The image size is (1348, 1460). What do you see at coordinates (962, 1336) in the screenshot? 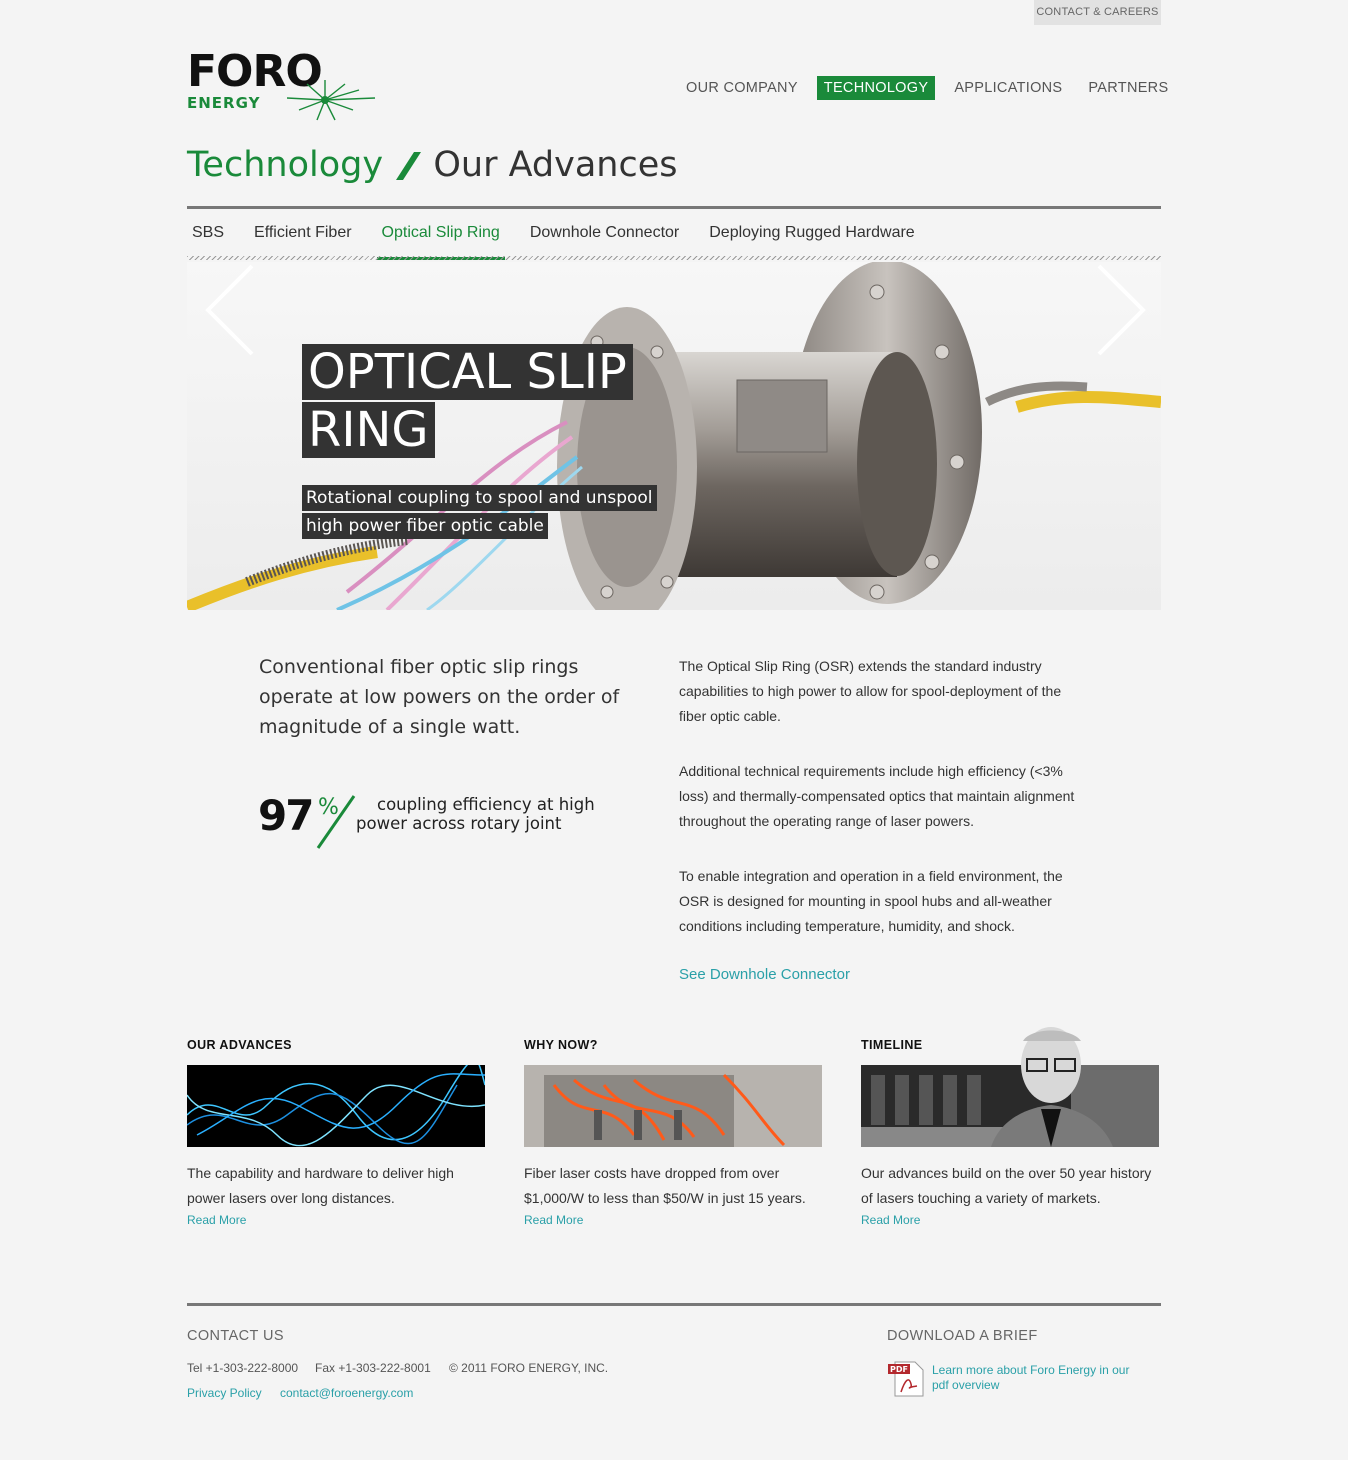
I see `download-brief-heading: DOWNLOAD A BRIEF` at bounding box center [962, 1336].